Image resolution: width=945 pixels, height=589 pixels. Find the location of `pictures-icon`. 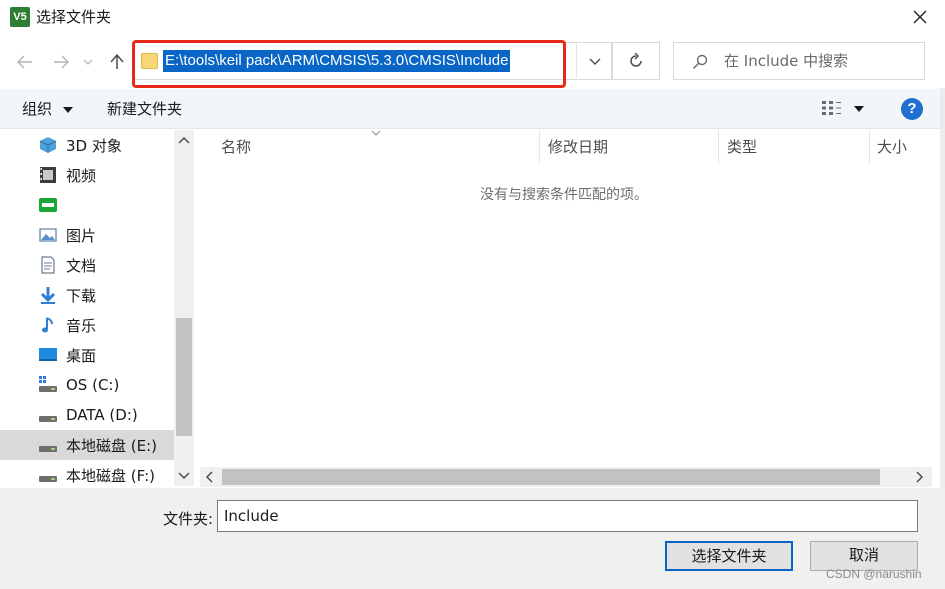

pictures-icon is located at coordinates (48, 235).